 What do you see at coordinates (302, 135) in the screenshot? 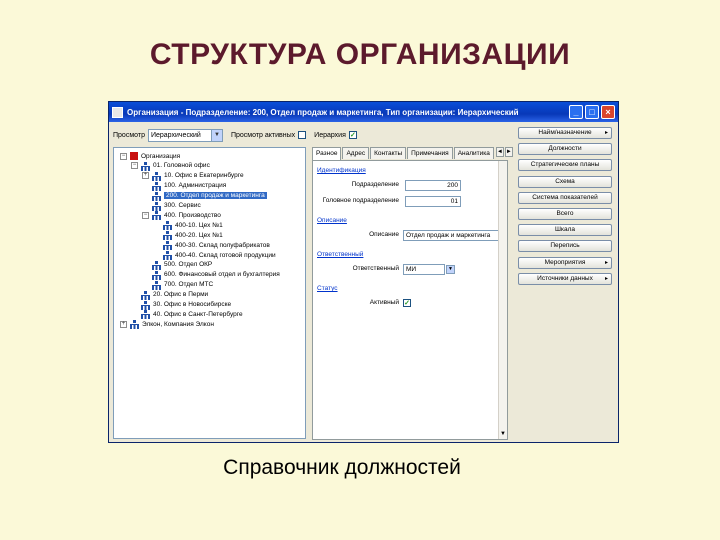
I see `view-active-checkbox` at bounding box center [302, 135].